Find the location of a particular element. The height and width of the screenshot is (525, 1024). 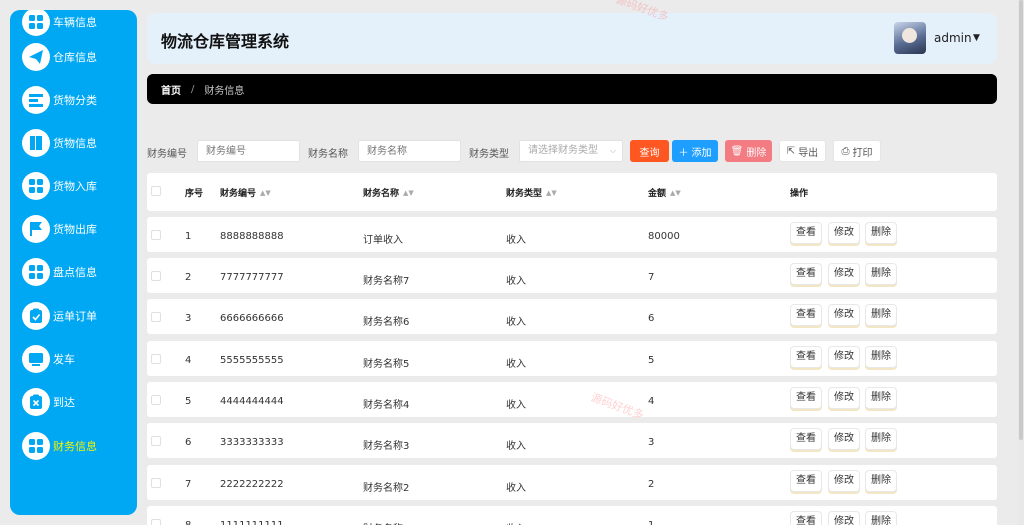

table-row: 5 4444444444 财务名称4 收入 4 查看 修改 删除 is located at coordinates (572, 399).